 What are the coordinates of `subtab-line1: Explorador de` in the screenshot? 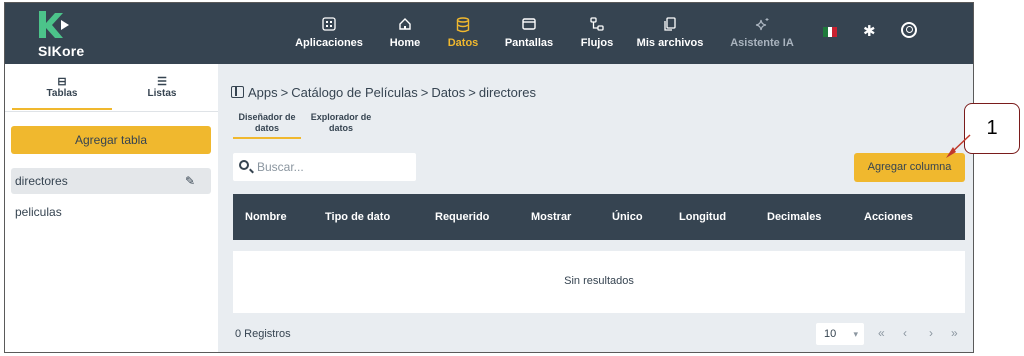 It's located at (341, 117).